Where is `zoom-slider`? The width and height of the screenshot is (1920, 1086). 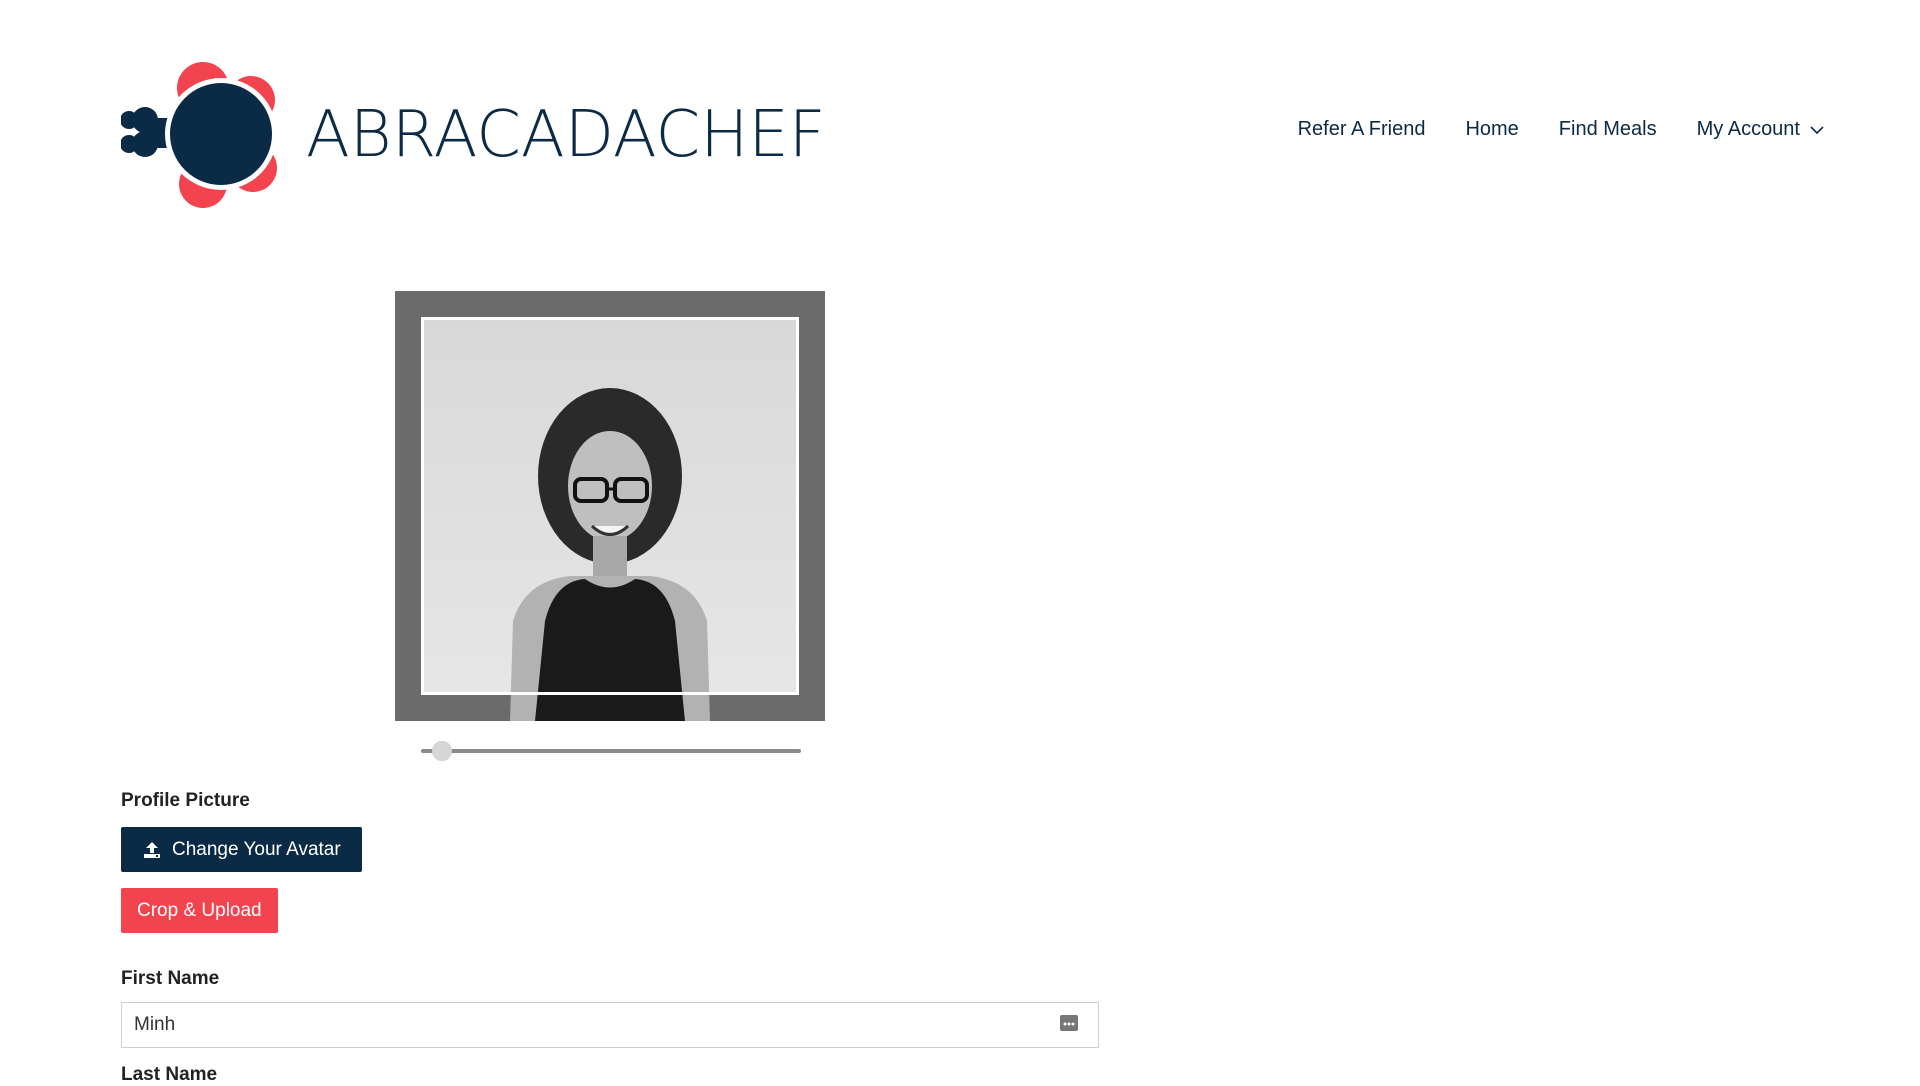 zoom-slider is located at coordinates (611, 751).